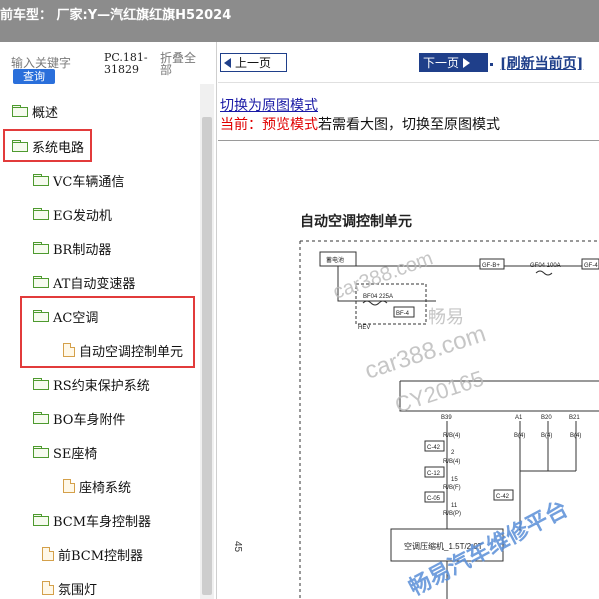  Describe the element at coordinates (591, 266) in the screenshot. I see `gf-4-label: GF-4` at that location.